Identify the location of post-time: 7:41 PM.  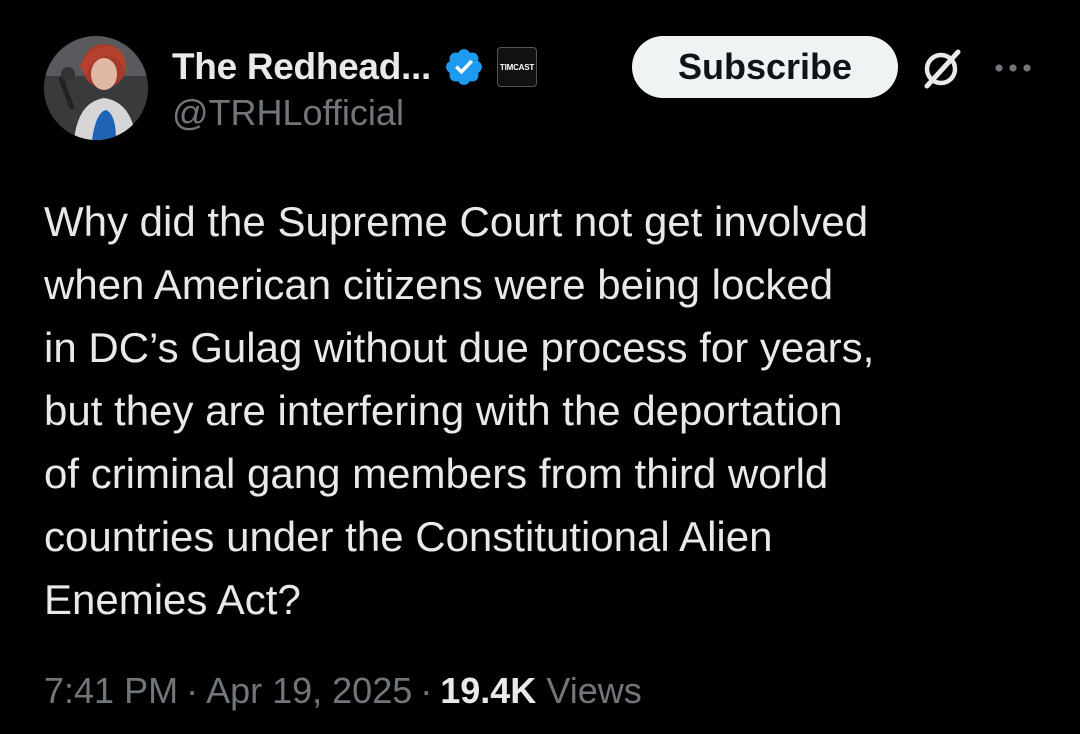
(111, 690).